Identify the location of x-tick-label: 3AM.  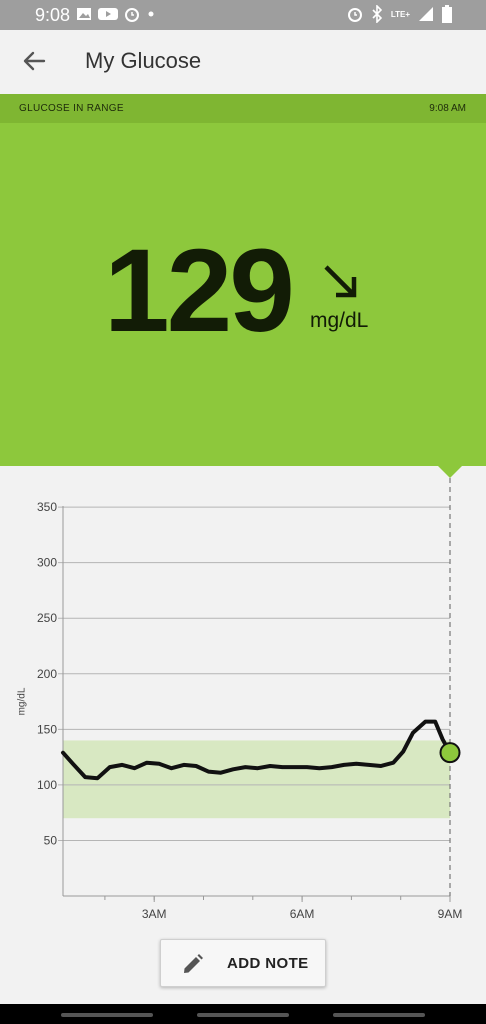
(154, 914).